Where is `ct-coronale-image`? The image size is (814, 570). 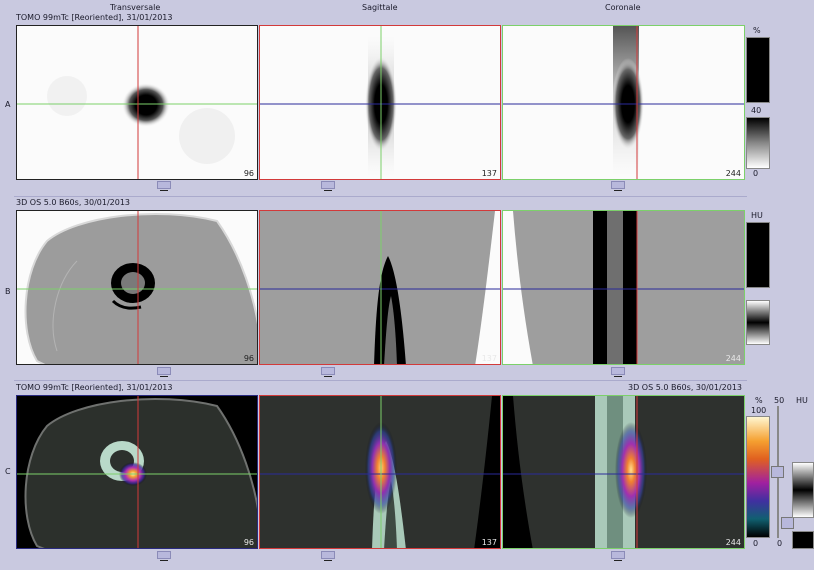 ct-coronale-image is located at coordinates (623, 287).